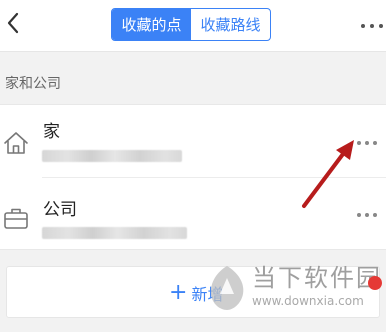 The height and width of the screenshot is (332, 386). Describe the element at coordinates (16, 143) in the screenshot. I see `home-icon` at that location.